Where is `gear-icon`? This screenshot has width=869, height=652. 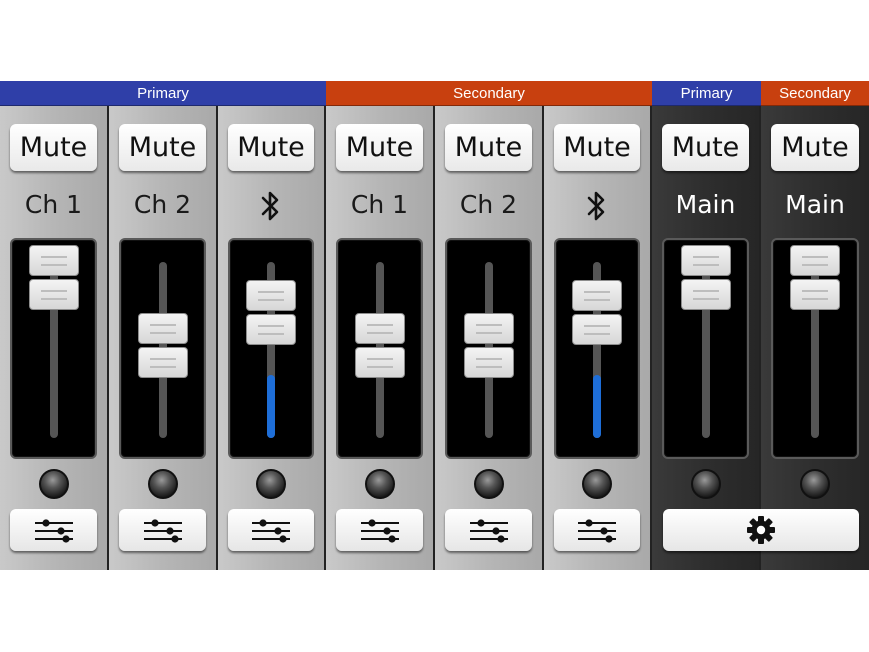 gear-icon is located at coordinates (761, 530).